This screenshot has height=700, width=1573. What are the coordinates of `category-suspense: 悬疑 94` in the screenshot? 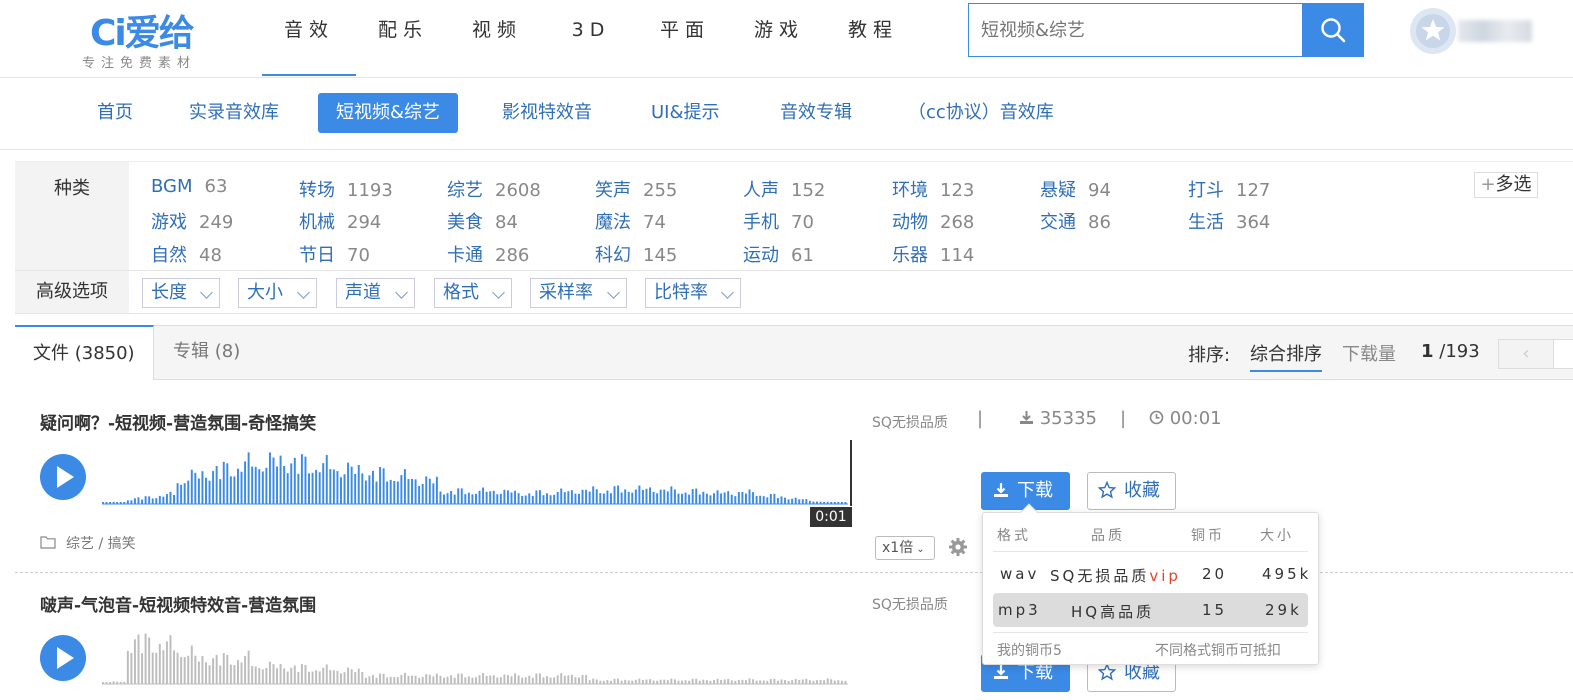 It's located at (1075, 189).